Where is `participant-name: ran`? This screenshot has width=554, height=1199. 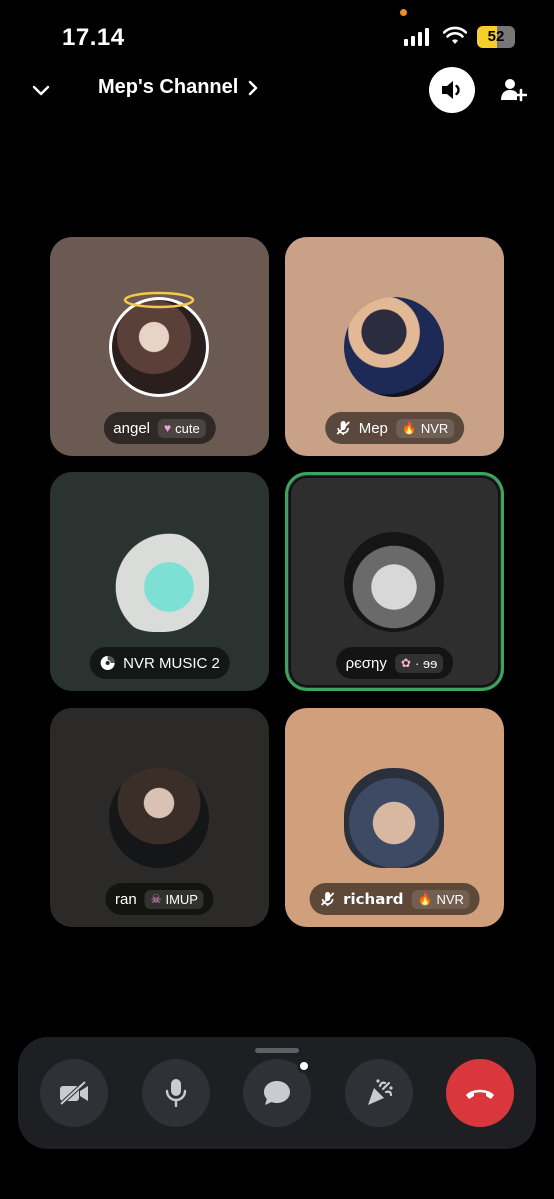 participant-name: ran is located at coordinates (126, 899).